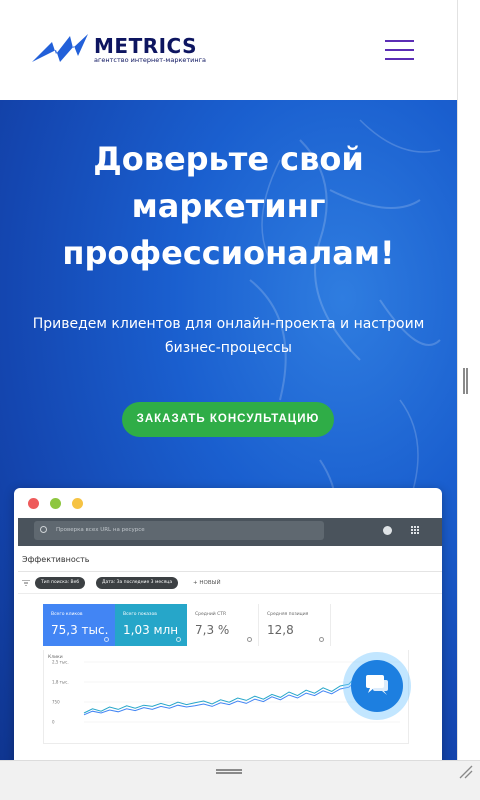 The image size is (480, 800). What do you see at coordinates (151, 630) in the screenshot?
I see `metric-value: 1,03 млн` at bounding box center [151, 630].